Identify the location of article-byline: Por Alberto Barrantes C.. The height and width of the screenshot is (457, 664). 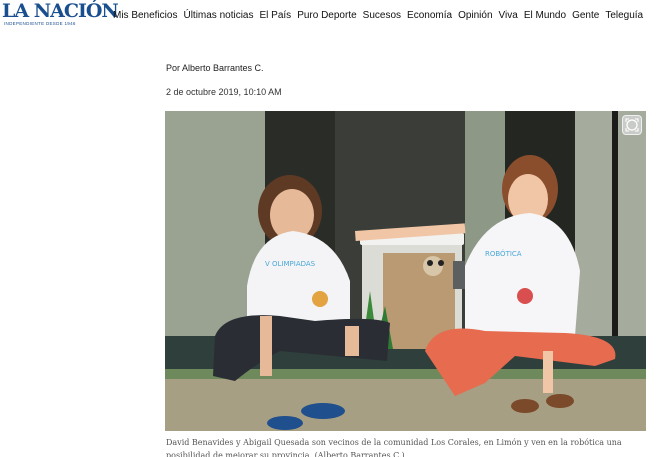
(215, 68).